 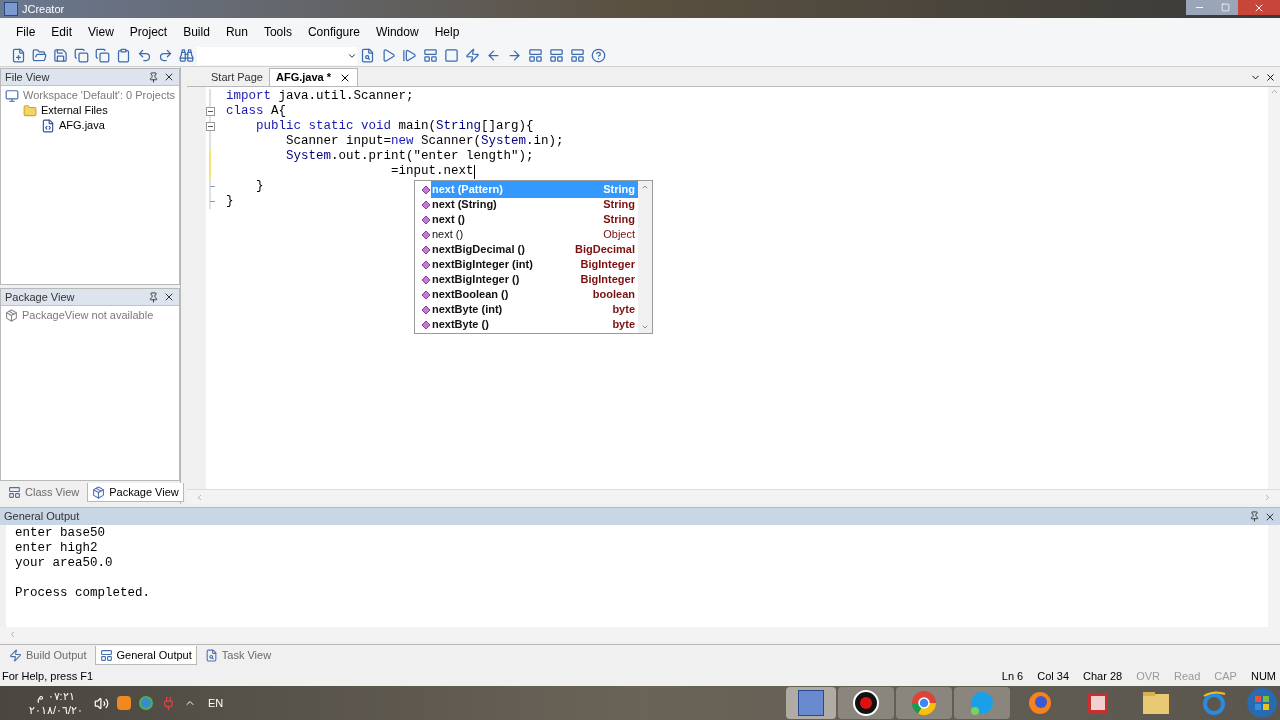 I want to click on status-indicator: OVR, so click(x=1148, y=676).